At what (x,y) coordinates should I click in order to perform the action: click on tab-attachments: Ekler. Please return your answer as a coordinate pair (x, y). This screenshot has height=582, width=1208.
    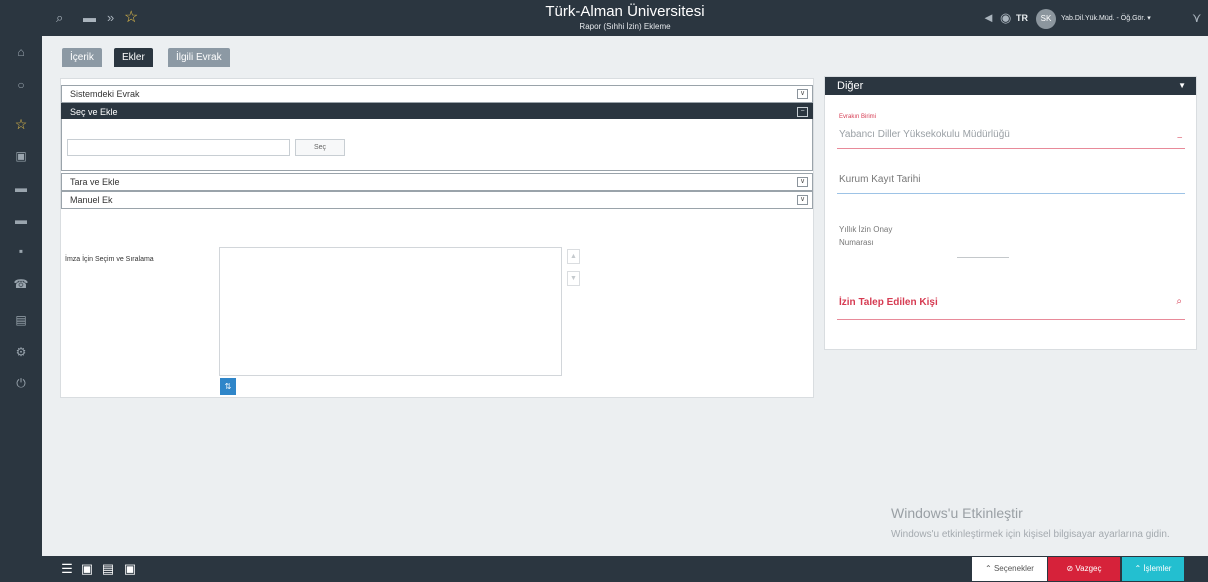
    Looking at the image, I should click on (133, 57).